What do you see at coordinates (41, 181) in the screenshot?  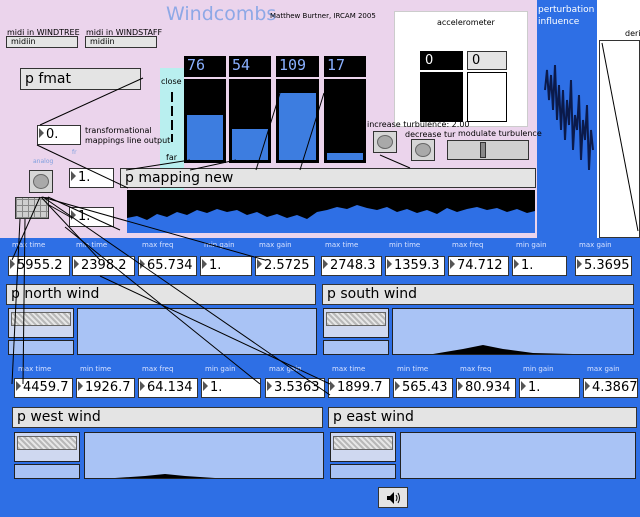 I see `mapping-bang` at bounding box center [41, 181].